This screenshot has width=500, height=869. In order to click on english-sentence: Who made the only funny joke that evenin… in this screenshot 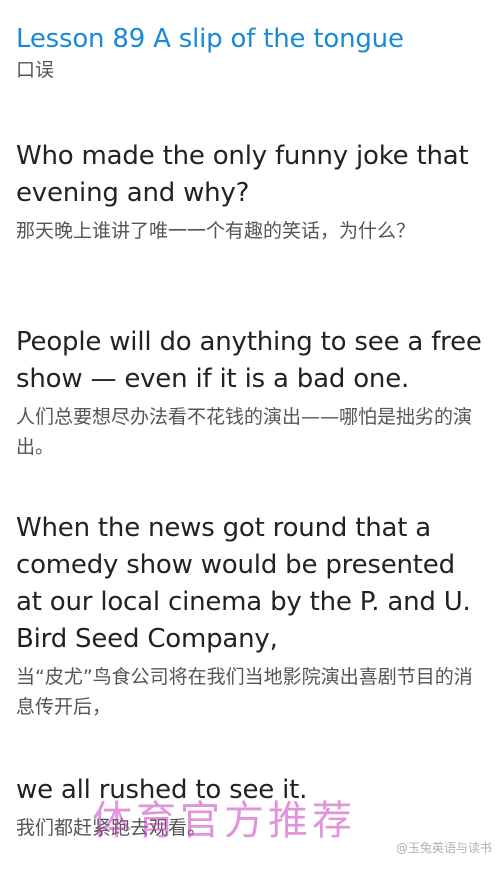, I will do `click(242, 174)`.